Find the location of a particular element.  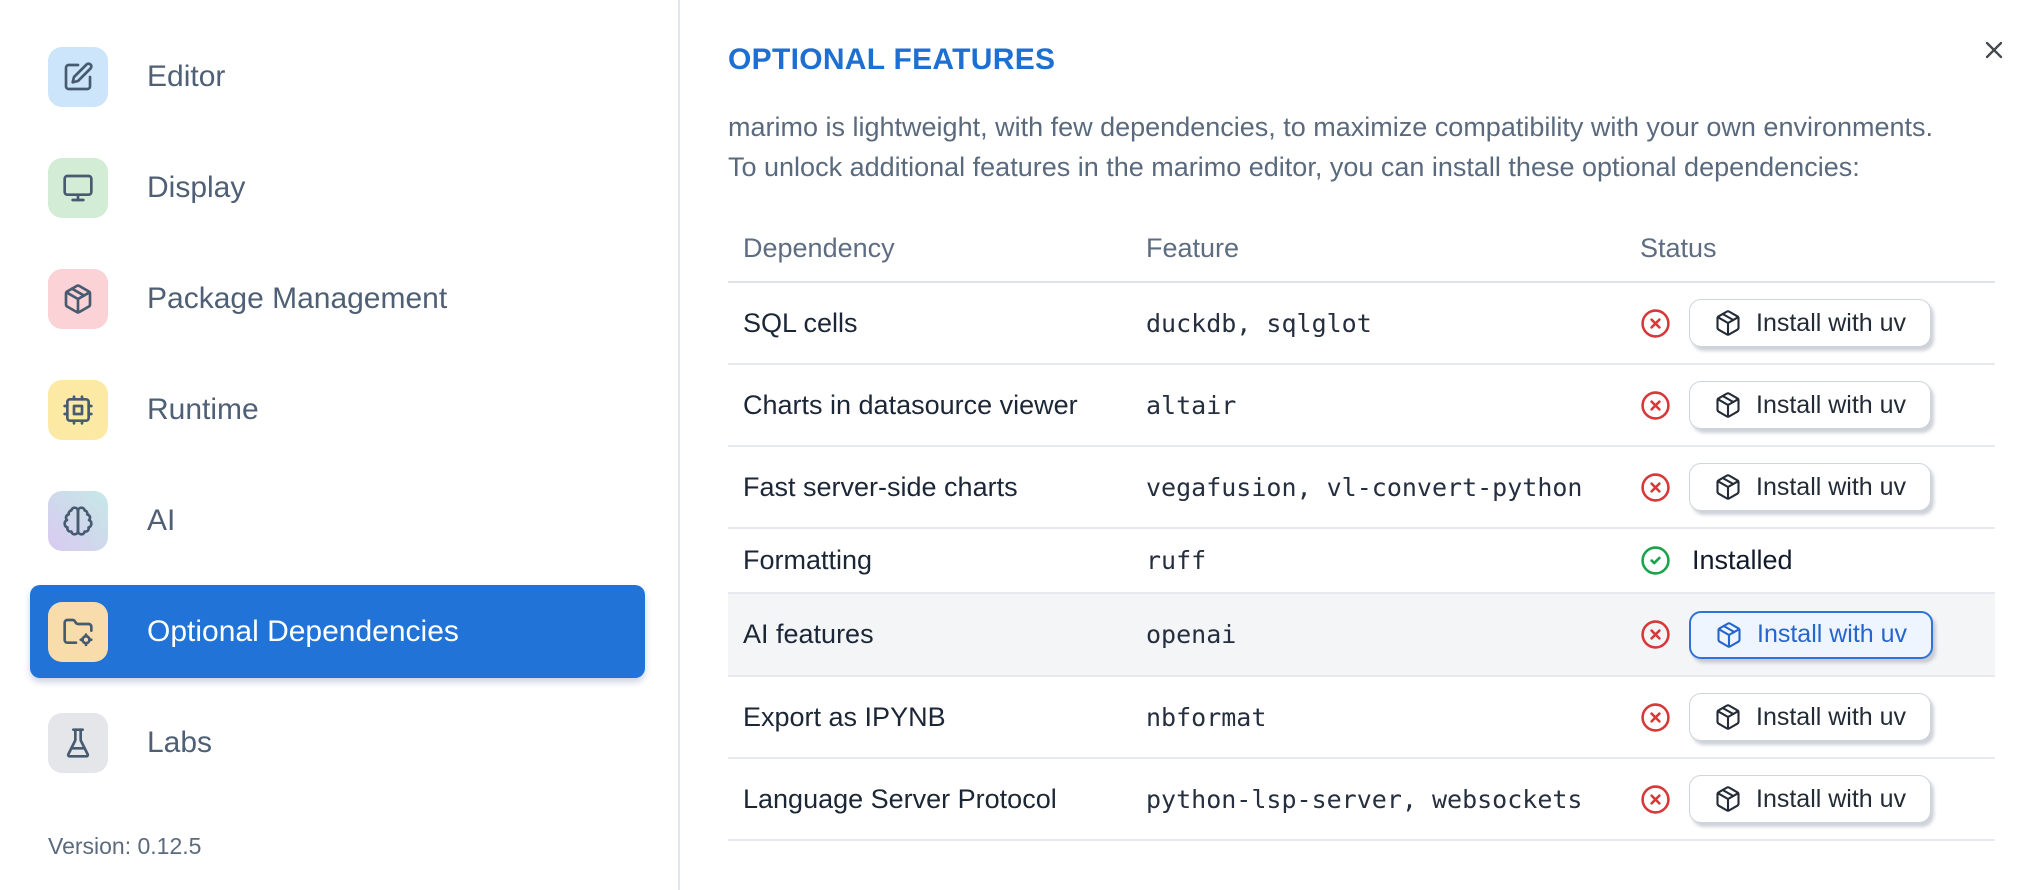

cpu-icon-tile is located at coordinates (78, 409).